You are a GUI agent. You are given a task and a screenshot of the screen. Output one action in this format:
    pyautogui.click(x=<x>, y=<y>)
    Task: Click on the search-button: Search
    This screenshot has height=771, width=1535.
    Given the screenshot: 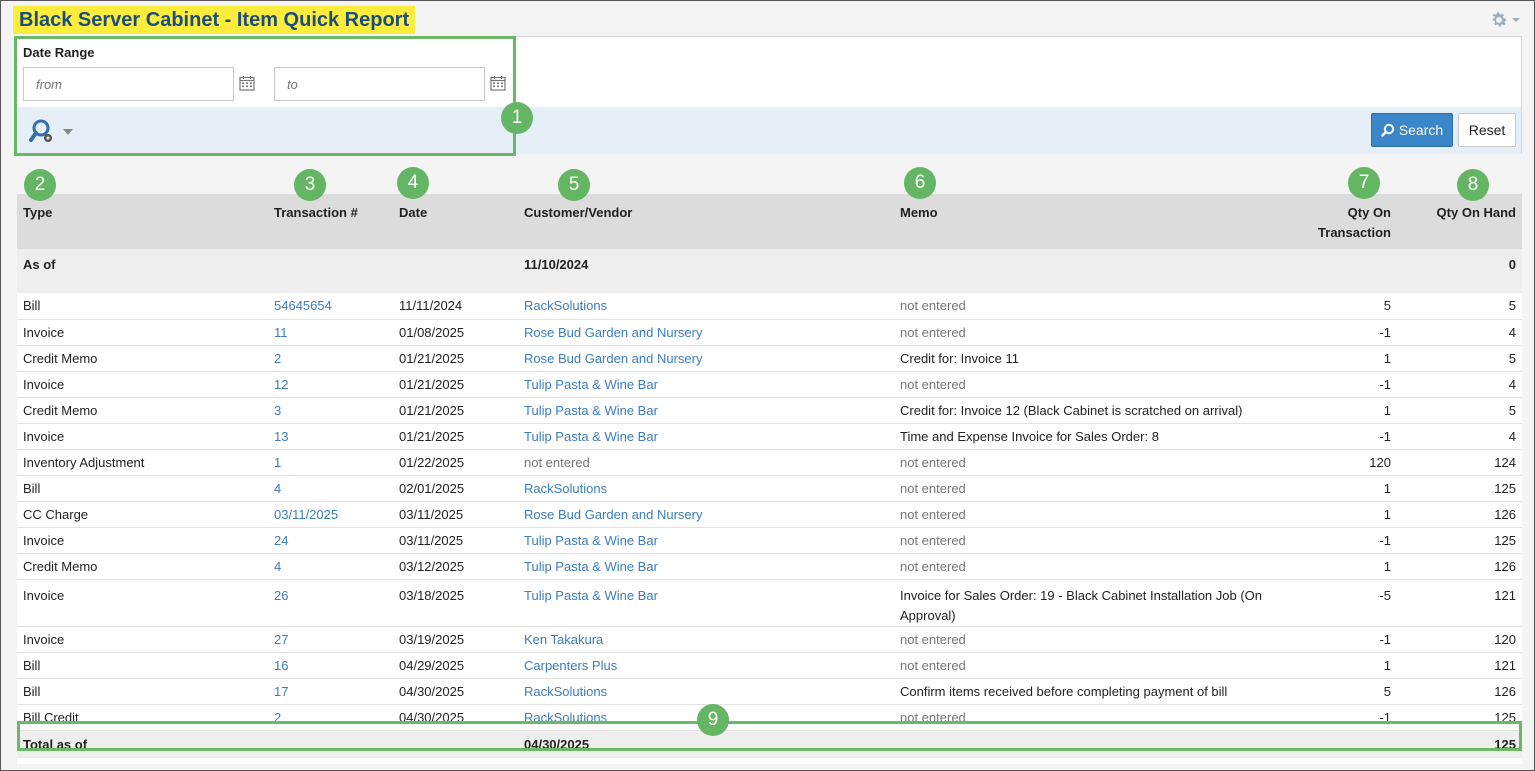 What is the action you would take?
    pyautogui.click(x=1412, y=130)
    